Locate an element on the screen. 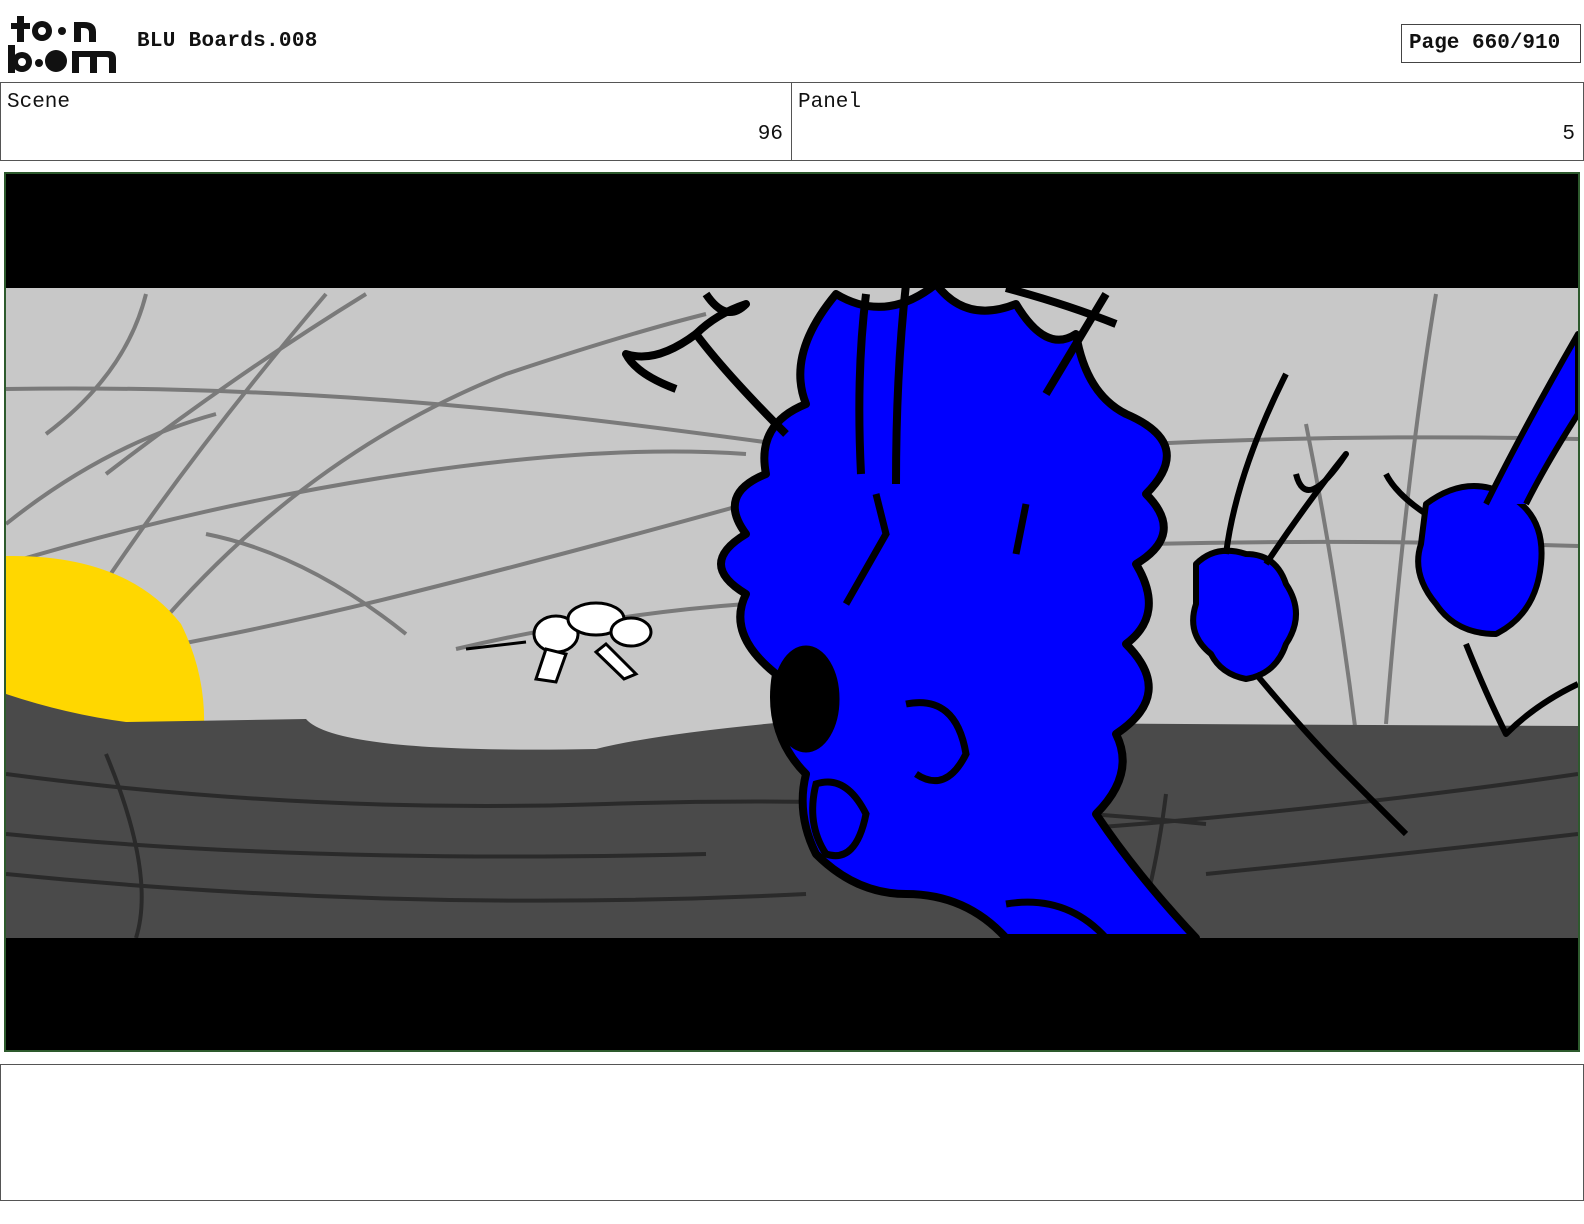 The height and width of the screenshot is (1224, 1584). panel-number: 5 is located at coordinates (1568, 134).